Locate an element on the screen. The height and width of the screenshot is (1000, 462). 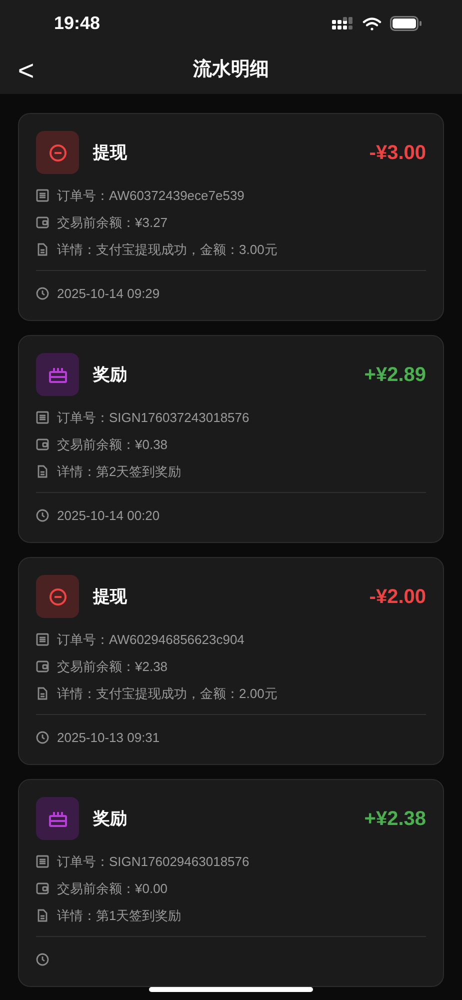
balance-before: 交易前余额：¥0.00 is located at coordinates (112, 889).